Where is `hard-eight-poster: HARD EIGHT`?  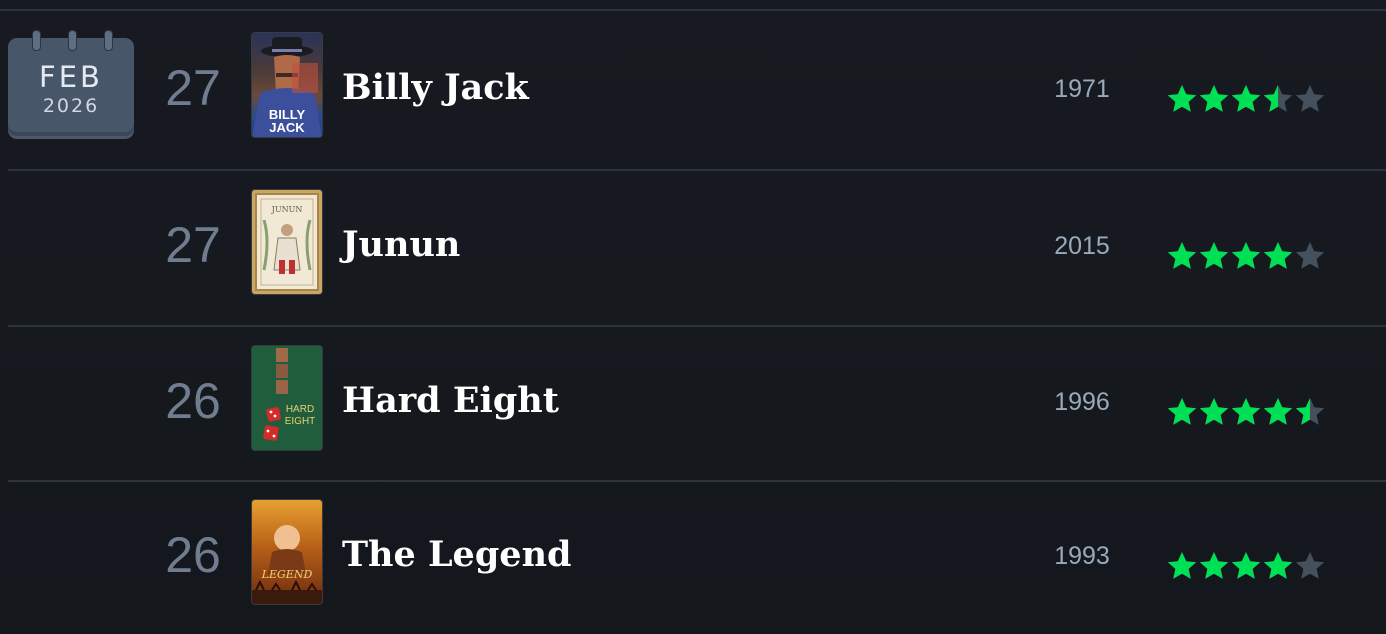 hard-eight-poster: HARD EIGHT is located at coordinates (287, 398).